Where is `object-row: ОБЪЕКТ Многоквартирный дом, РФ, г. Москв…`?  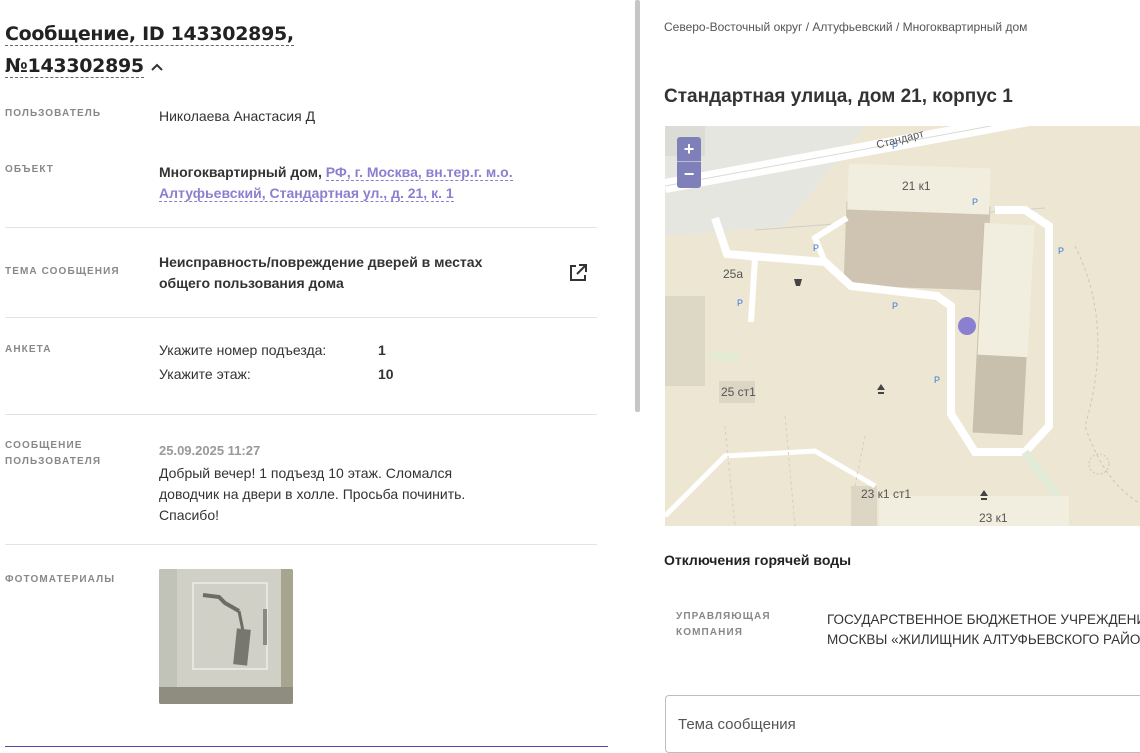 object-row: ОБЪЕКТ Многоквартирный дом, РФ, г. Москв… is located at coordinates (301, 194).